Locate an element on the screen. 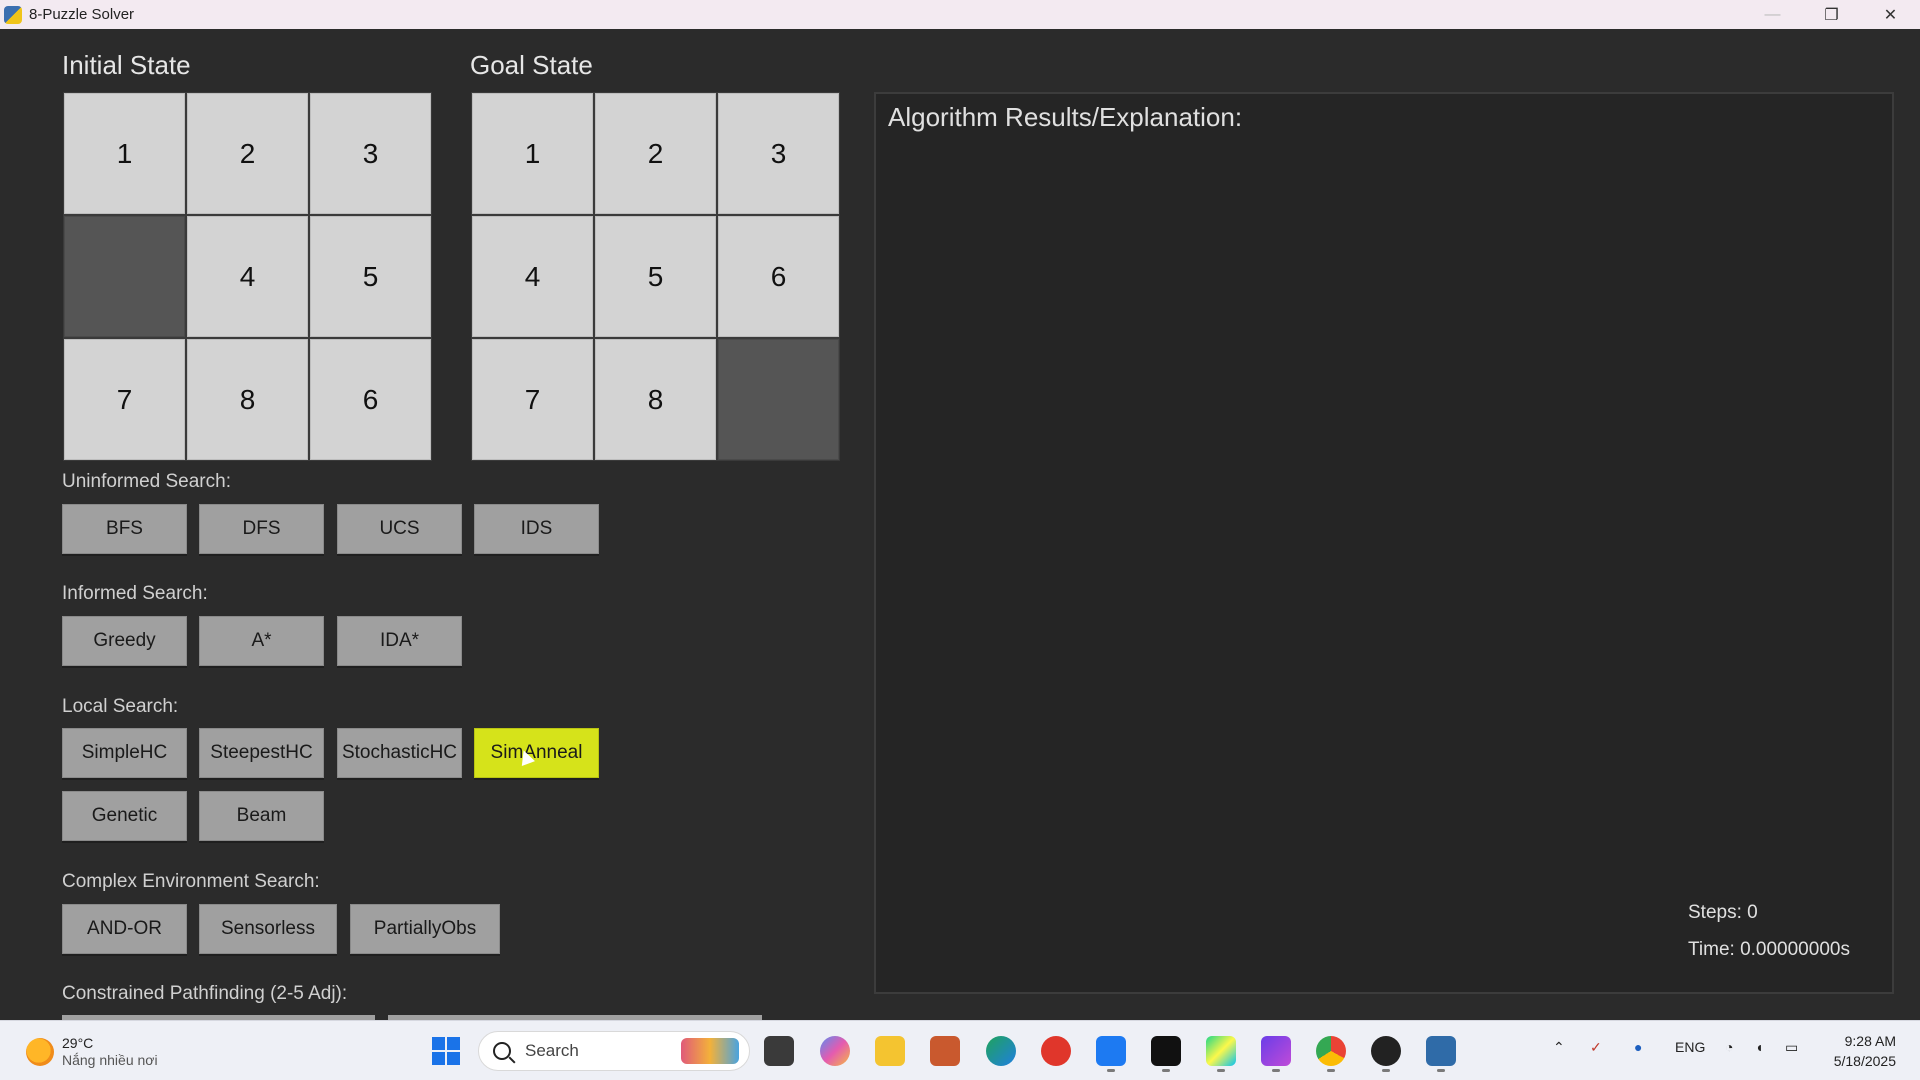 This screenshot has height=1080, width=1920. ids-button: IDS is located at coordinates (536, 529).